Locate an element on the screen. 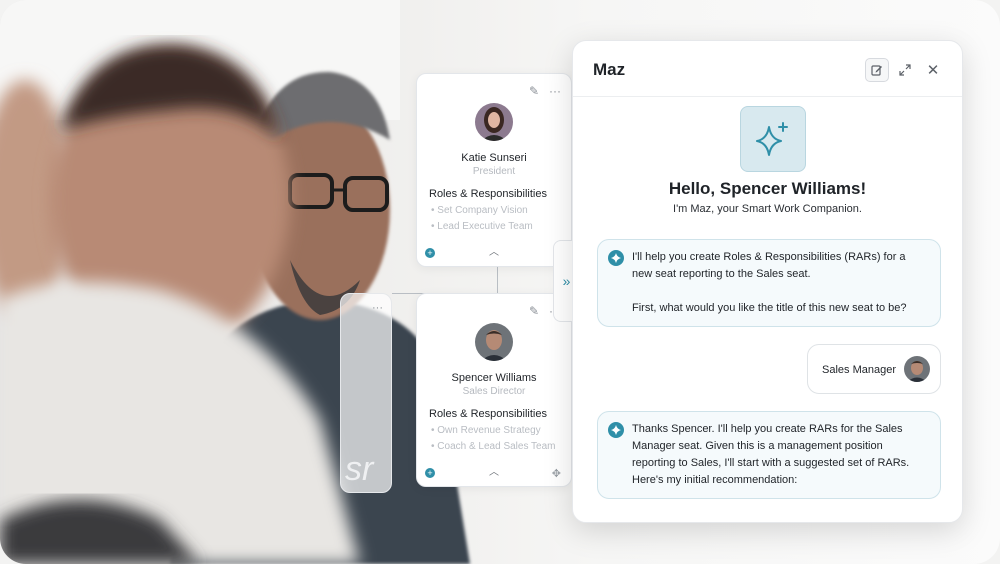  rr-item: • Lead Executive Team is located at coordinates (482, 226).